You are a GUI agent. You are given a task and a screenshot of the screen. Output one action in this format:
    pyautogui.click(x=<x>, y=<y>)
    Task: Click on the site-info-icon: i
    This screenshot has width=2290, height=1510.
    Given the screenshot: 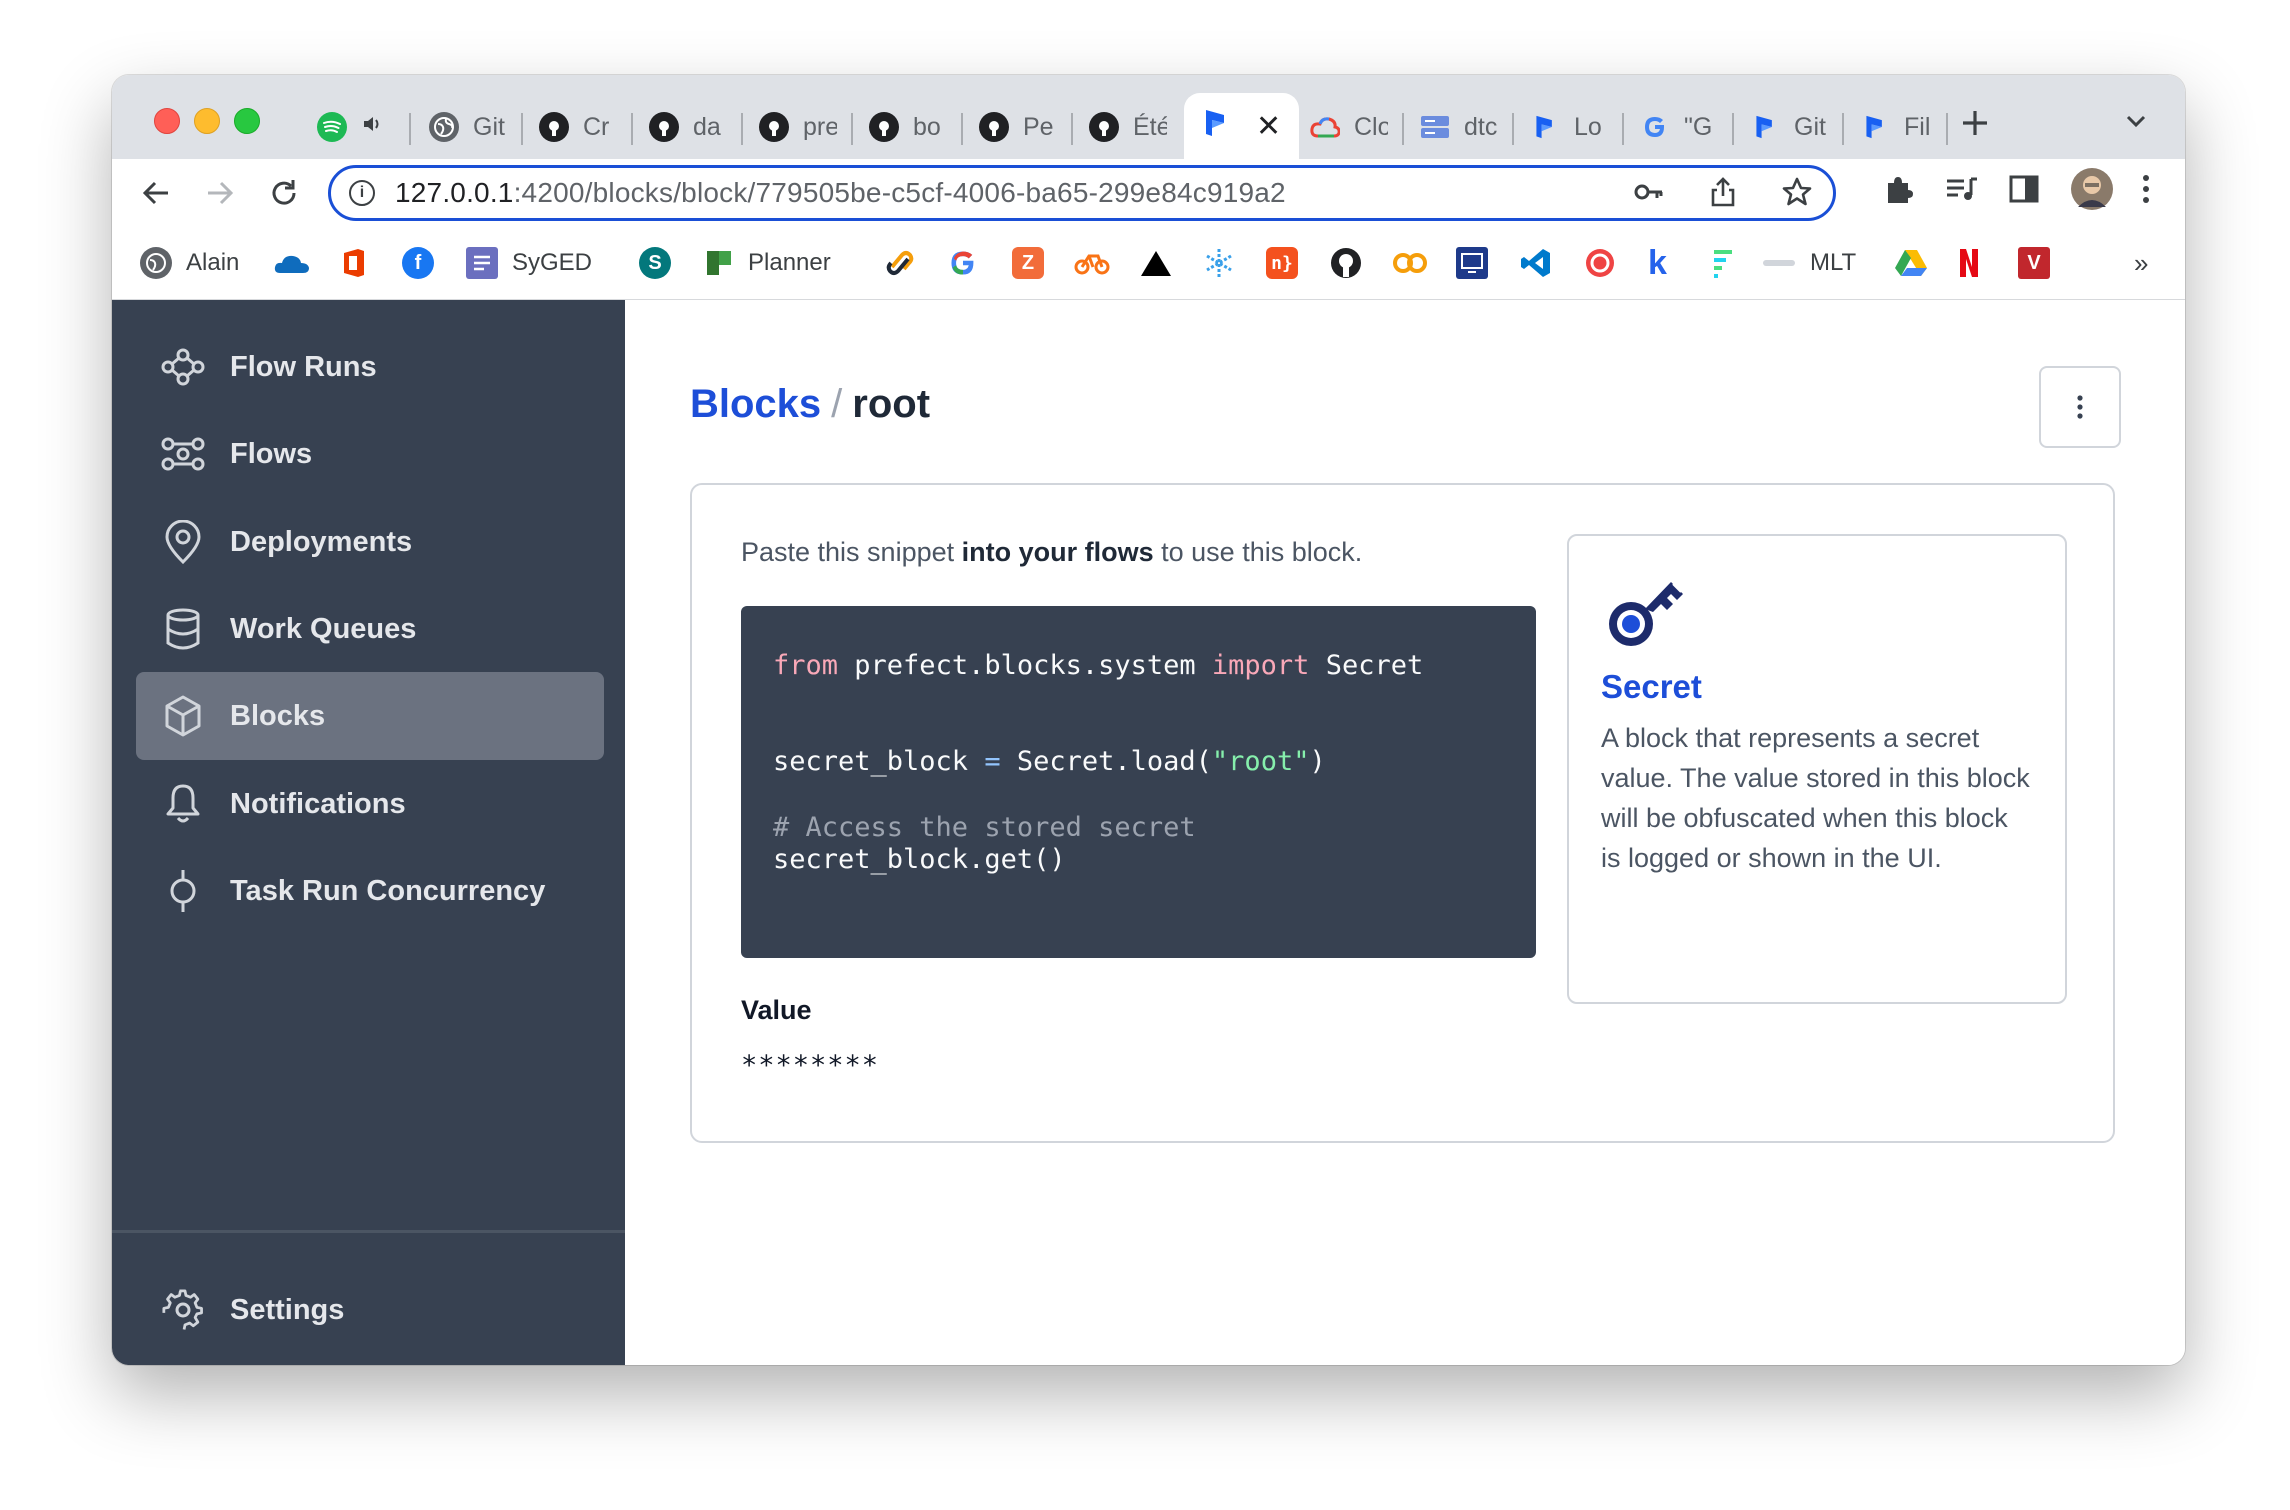 What is the action you would take?
    pyautogui.click(x=362, y=193)
    